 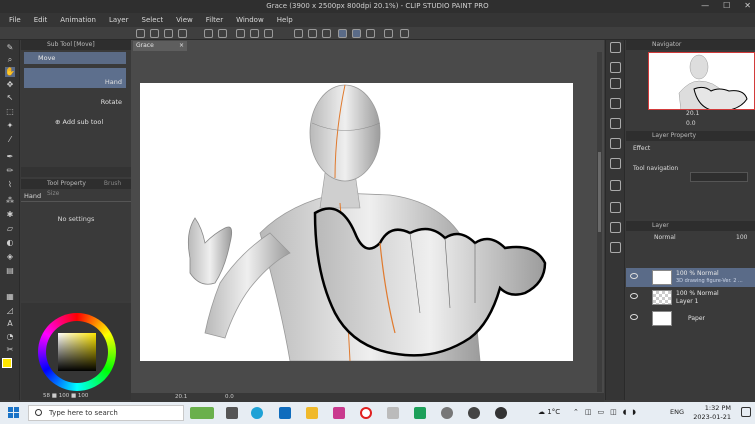 What do you see at coordinates (75, 98) in the screenshot?
I see `sub-tool-item-rotate: Rotate` at bounding box center [75, 98].